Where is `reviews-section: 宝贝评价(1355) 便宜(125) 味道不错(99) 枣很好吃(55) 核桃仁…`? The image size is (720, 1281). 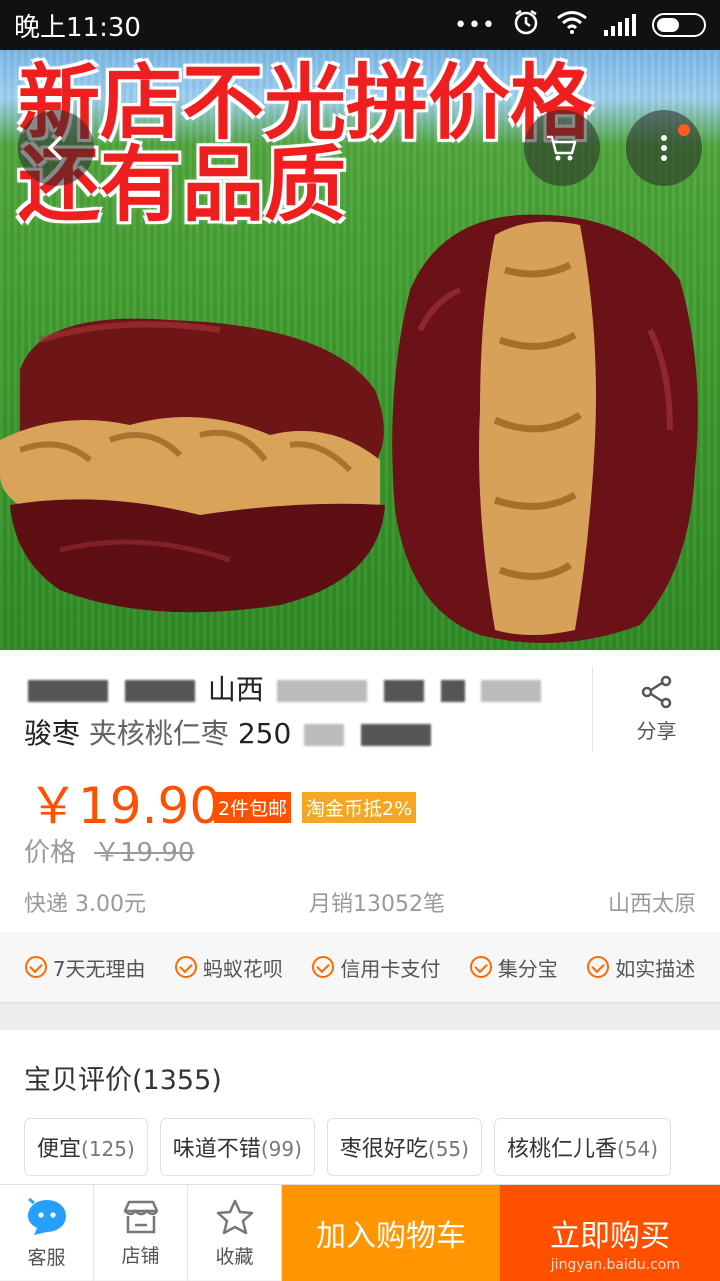 reviews-section: 宝贝评价(1355) 便宜(125) 味道不错(99) 枣很好吃(55) 核桃仁… is located at coordinates (360, 1107).